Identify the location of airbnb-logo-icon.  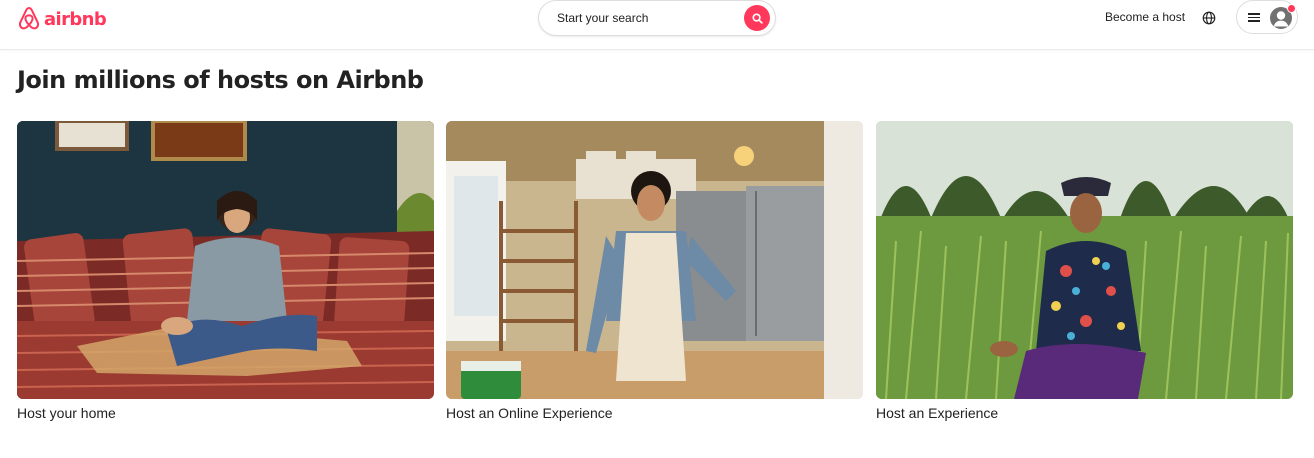
(29, 18).